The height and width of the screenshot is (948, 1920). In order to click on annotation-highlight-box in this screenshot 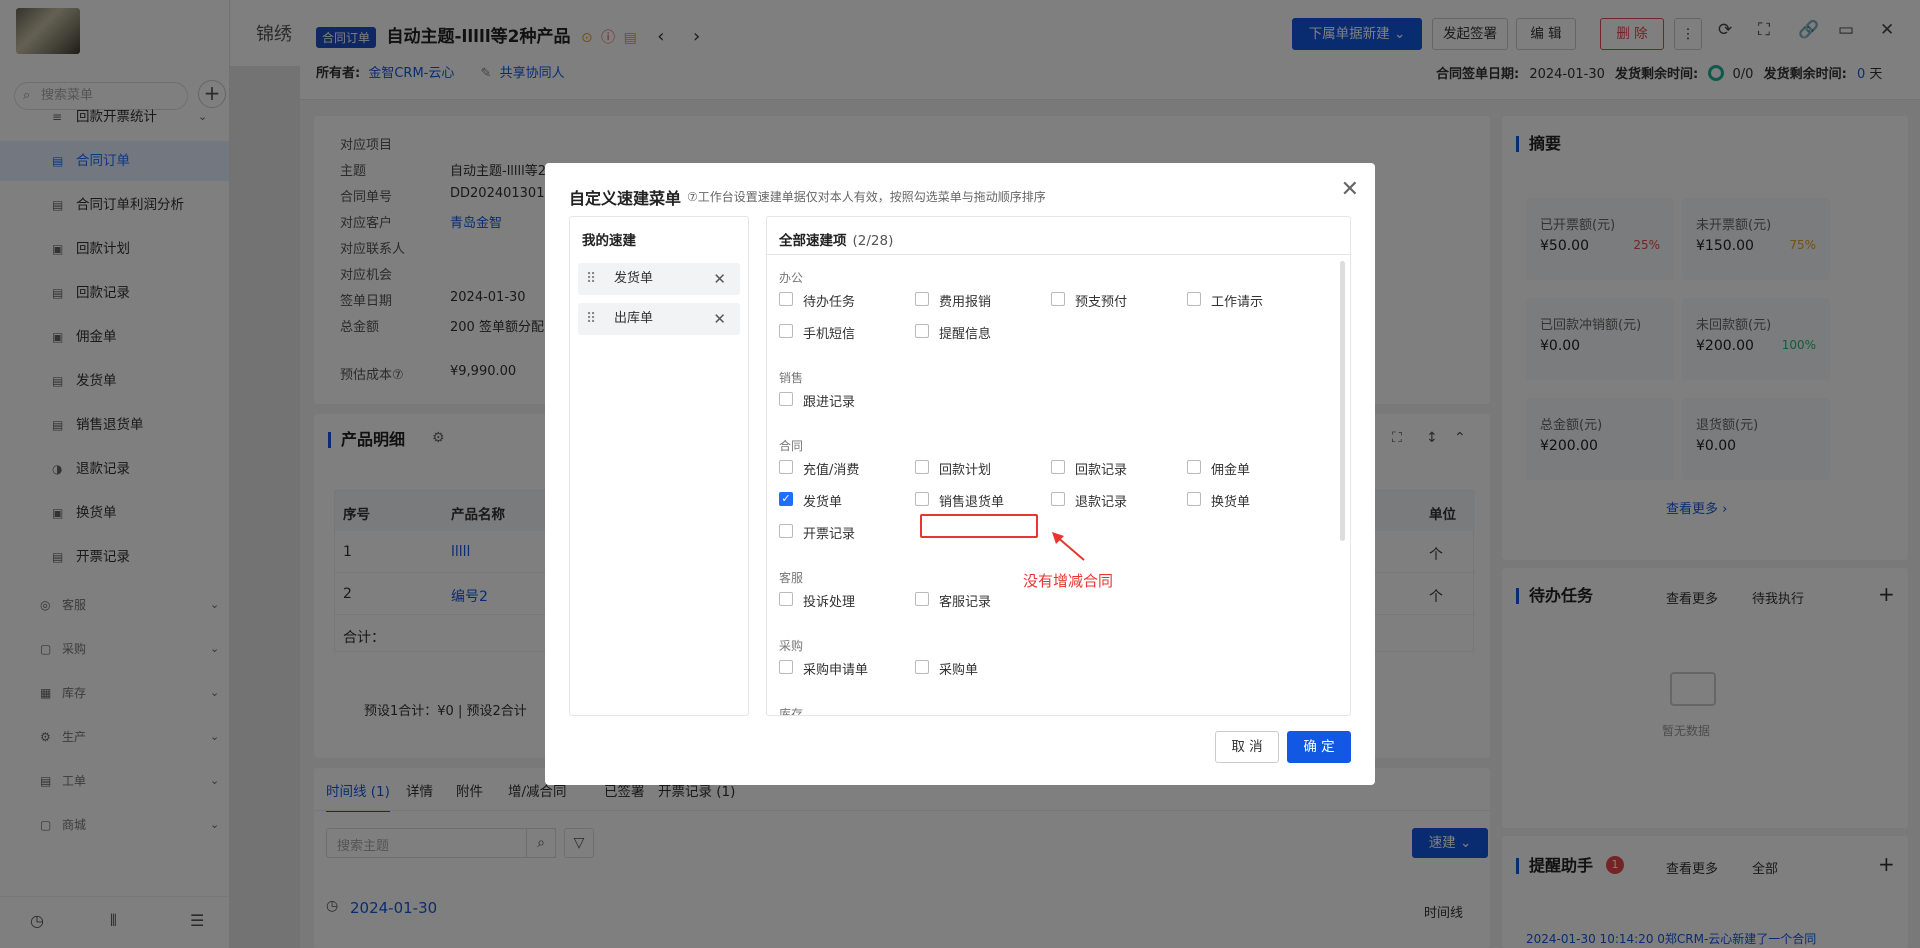, I will do `click(979, 526)`.